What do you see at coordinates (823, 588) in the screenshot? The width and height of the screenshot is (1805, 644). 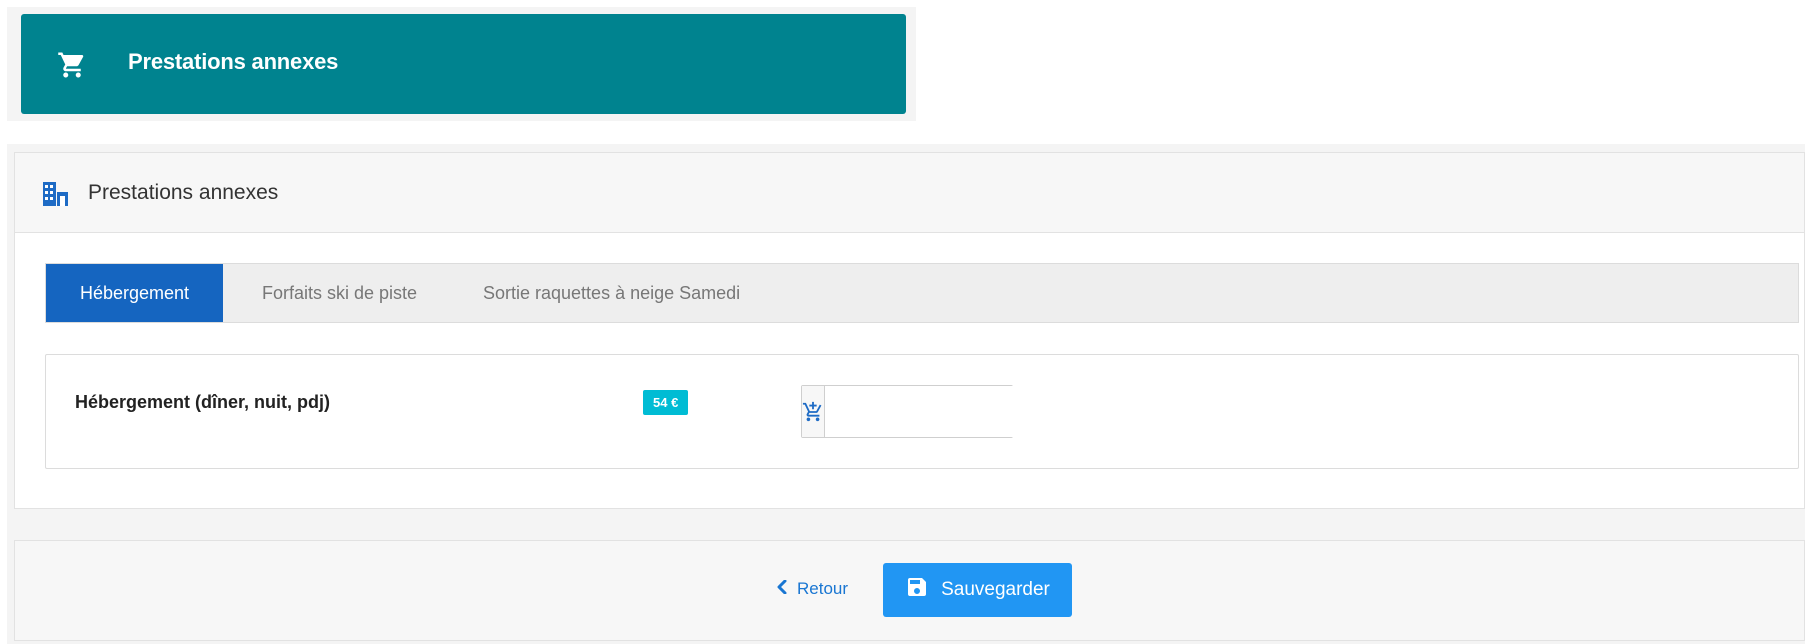 I see `back-label: Retour` at bounding box center [823, 588].